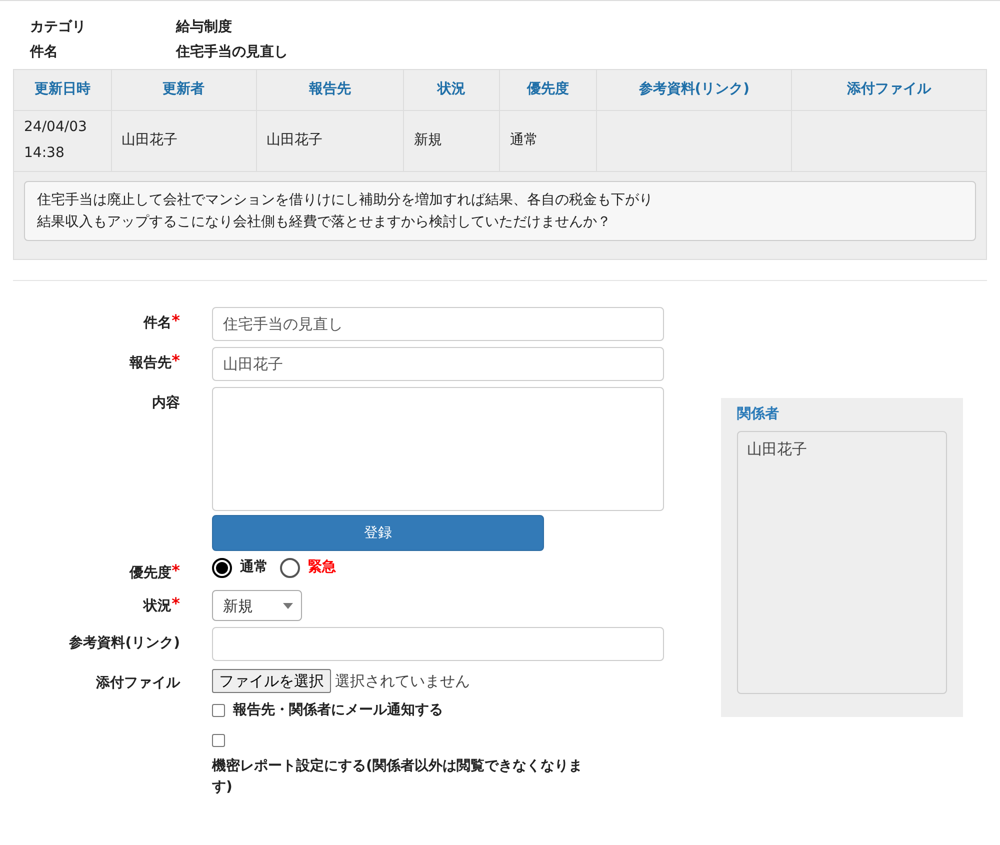 Image resolution: width=1000 pixels, height=845 pixels. I want to click on field-label: 添付ファイル, so click(137, 684).